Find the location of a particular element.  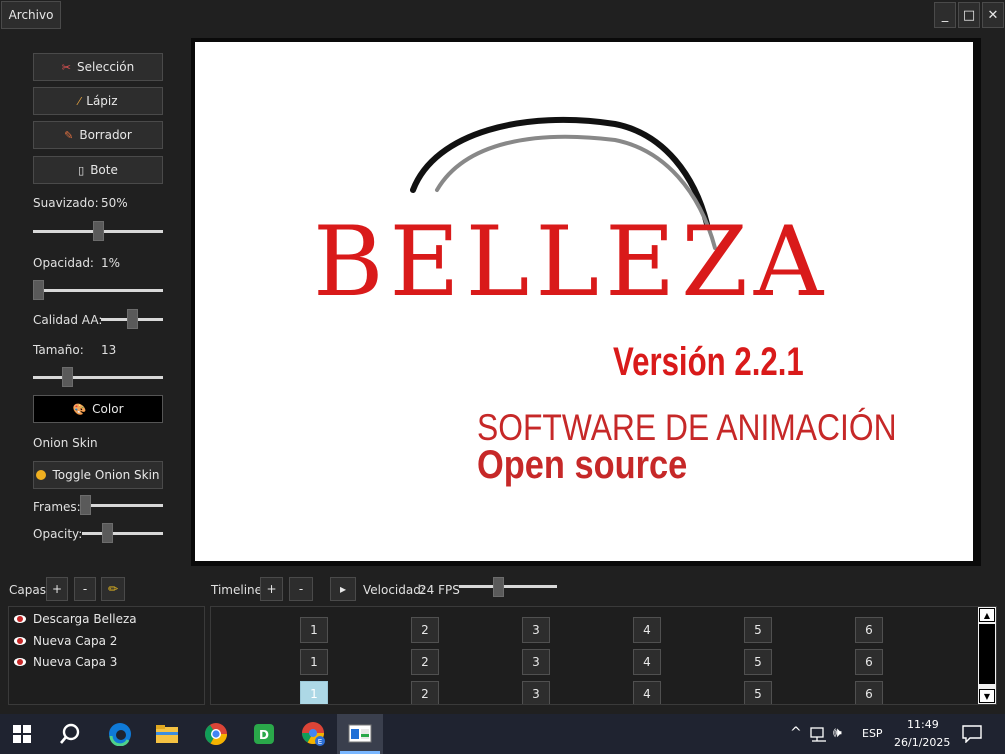

layer-item: Nueva Capa 3 is located at coordinates (65, 662).